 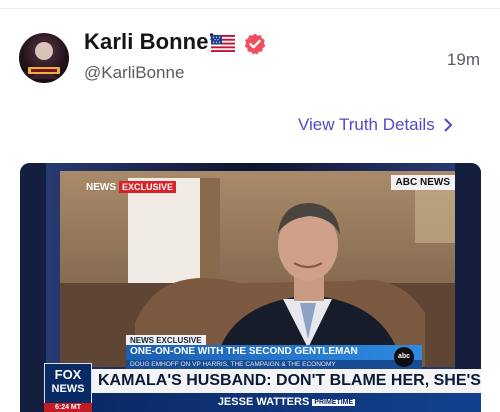 I want to click on display-name: Karli Bonne’, so click(x=149, y=42).